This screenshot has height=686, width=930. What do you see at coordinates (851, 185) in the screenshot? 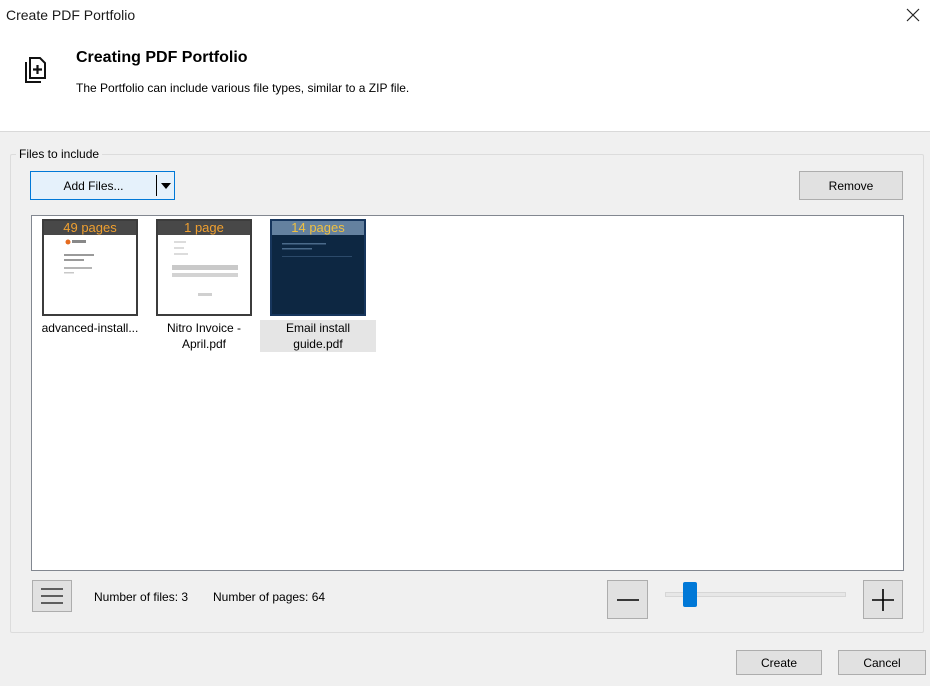
I see `remove-button: Remove` at bounding box center [851, 185].